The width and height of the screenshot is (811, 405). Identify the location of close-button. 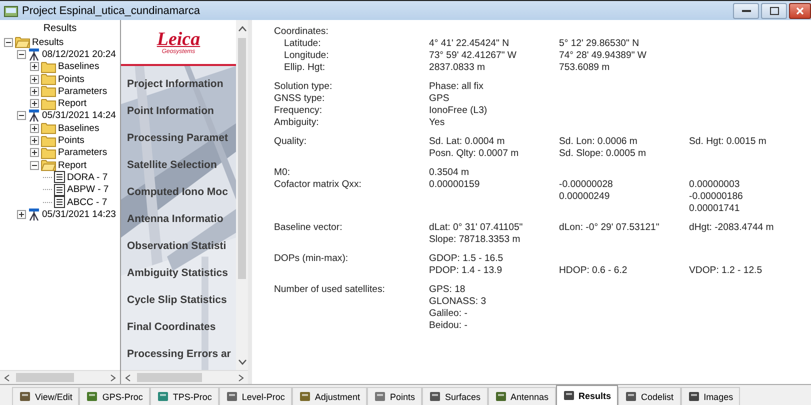
(800, 11).